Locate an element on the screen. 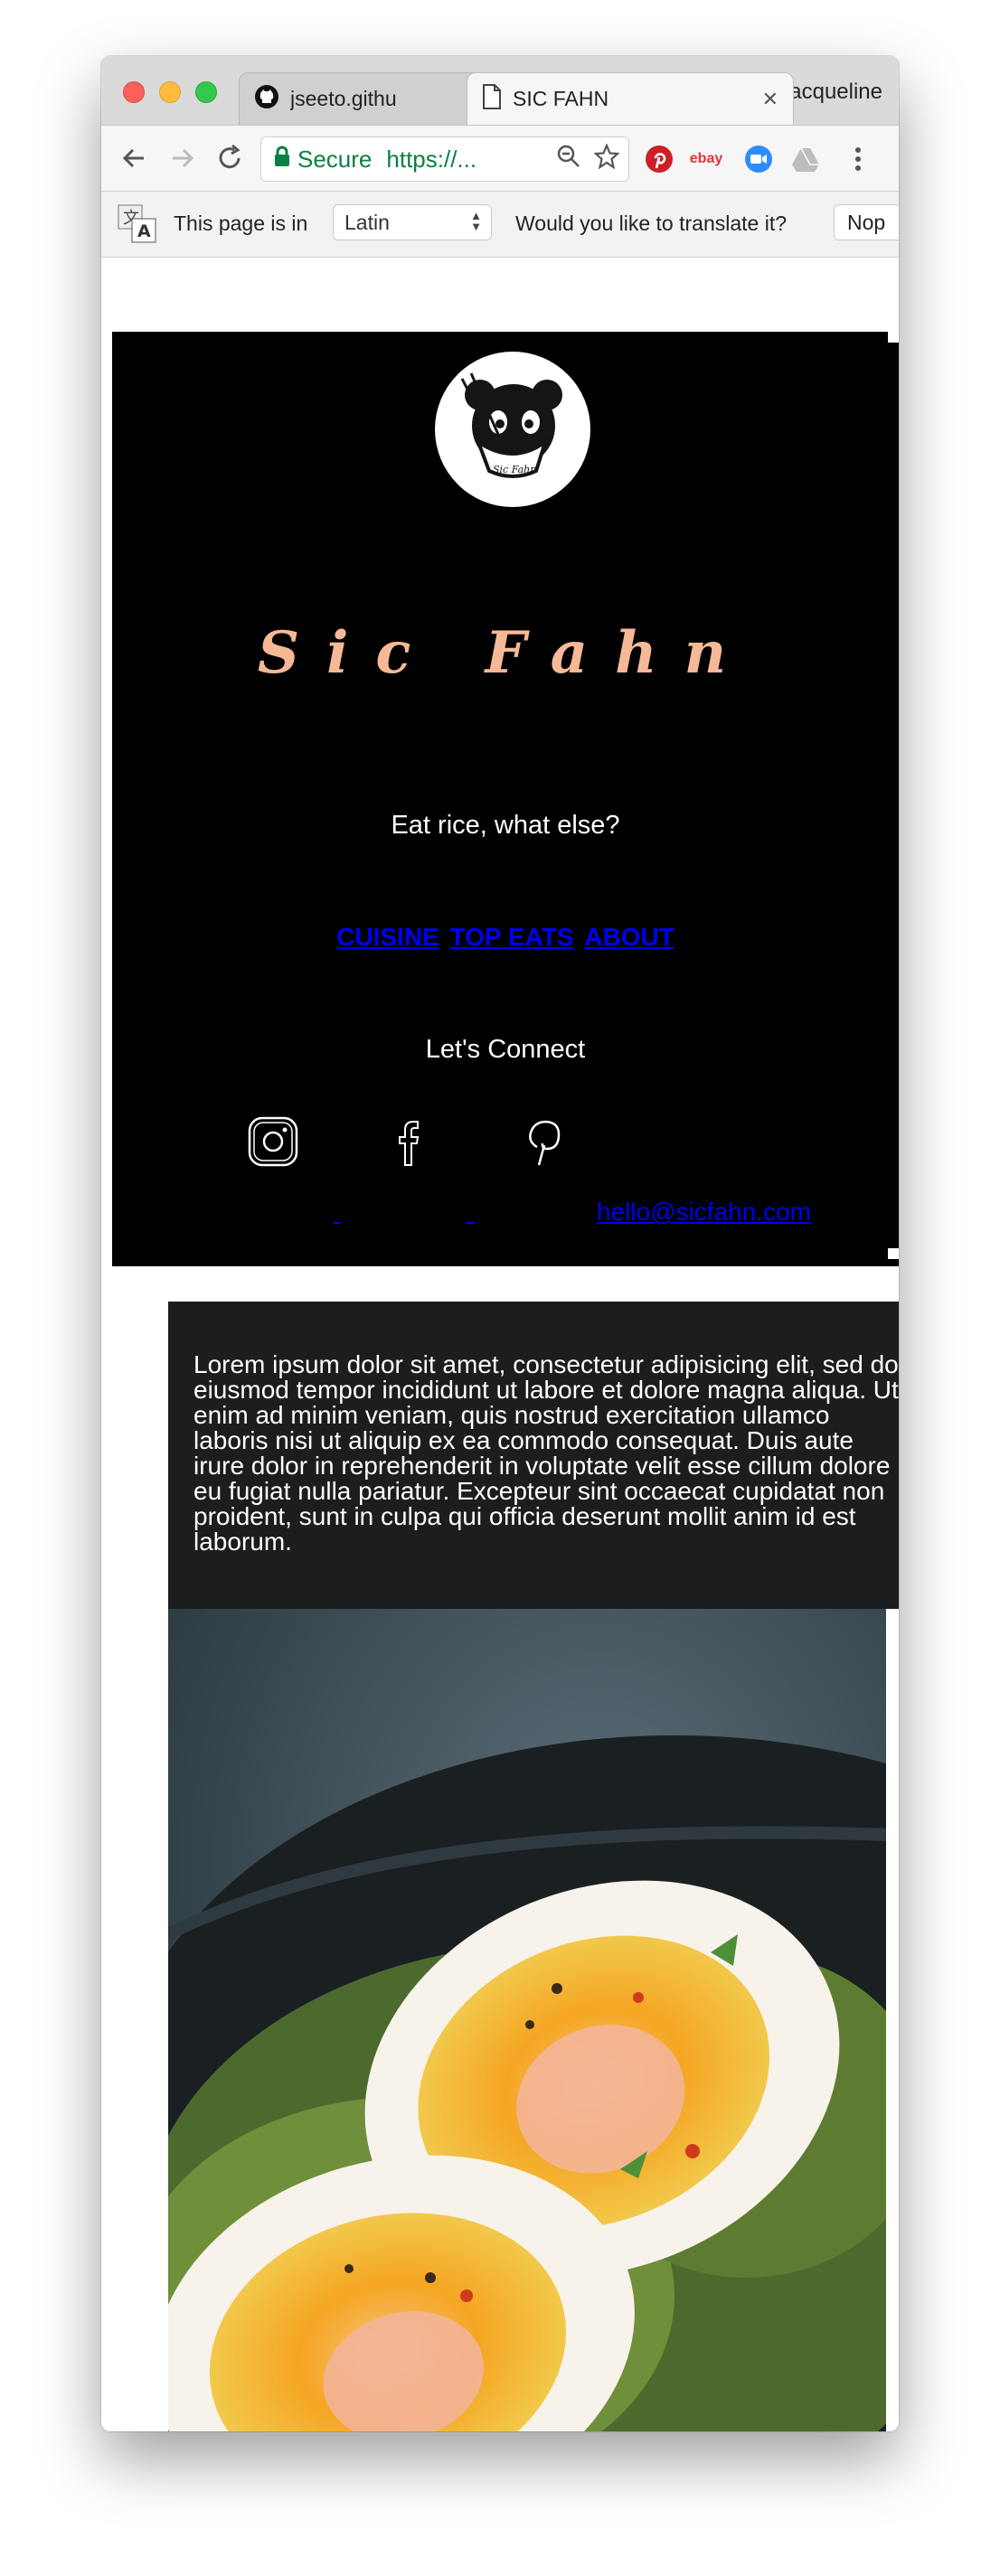 The image size is (1000, 2576). connect-heading: Let's Connect is located at coordinates (506, 1050).